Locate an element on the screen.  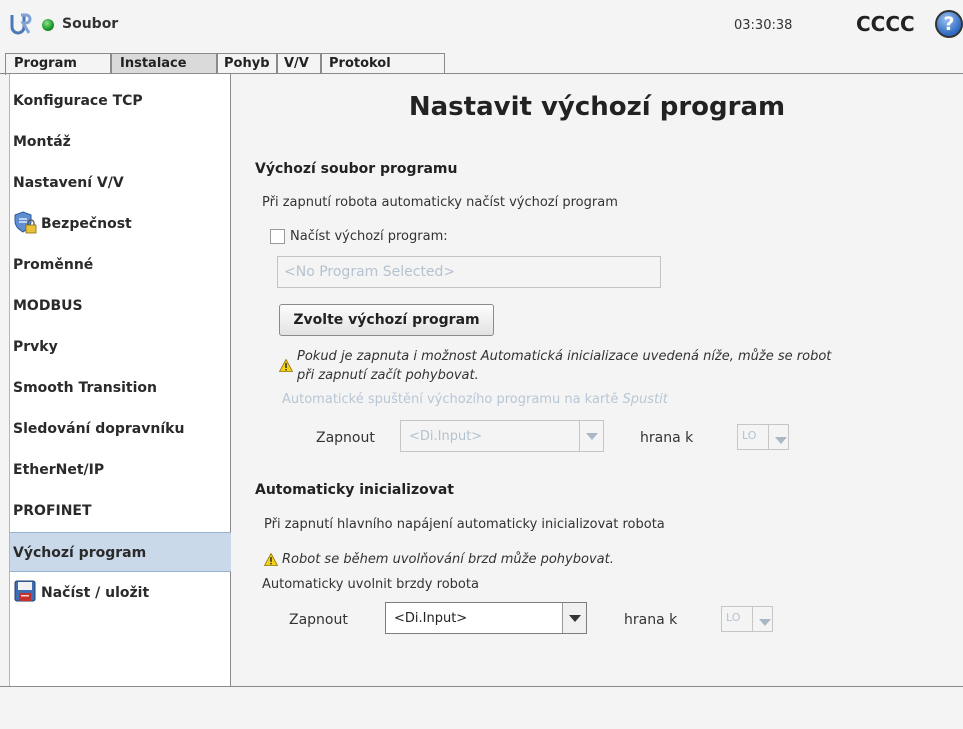
sidebar-item-label: Sledování dopravníku is located at coordinates (99, 429).